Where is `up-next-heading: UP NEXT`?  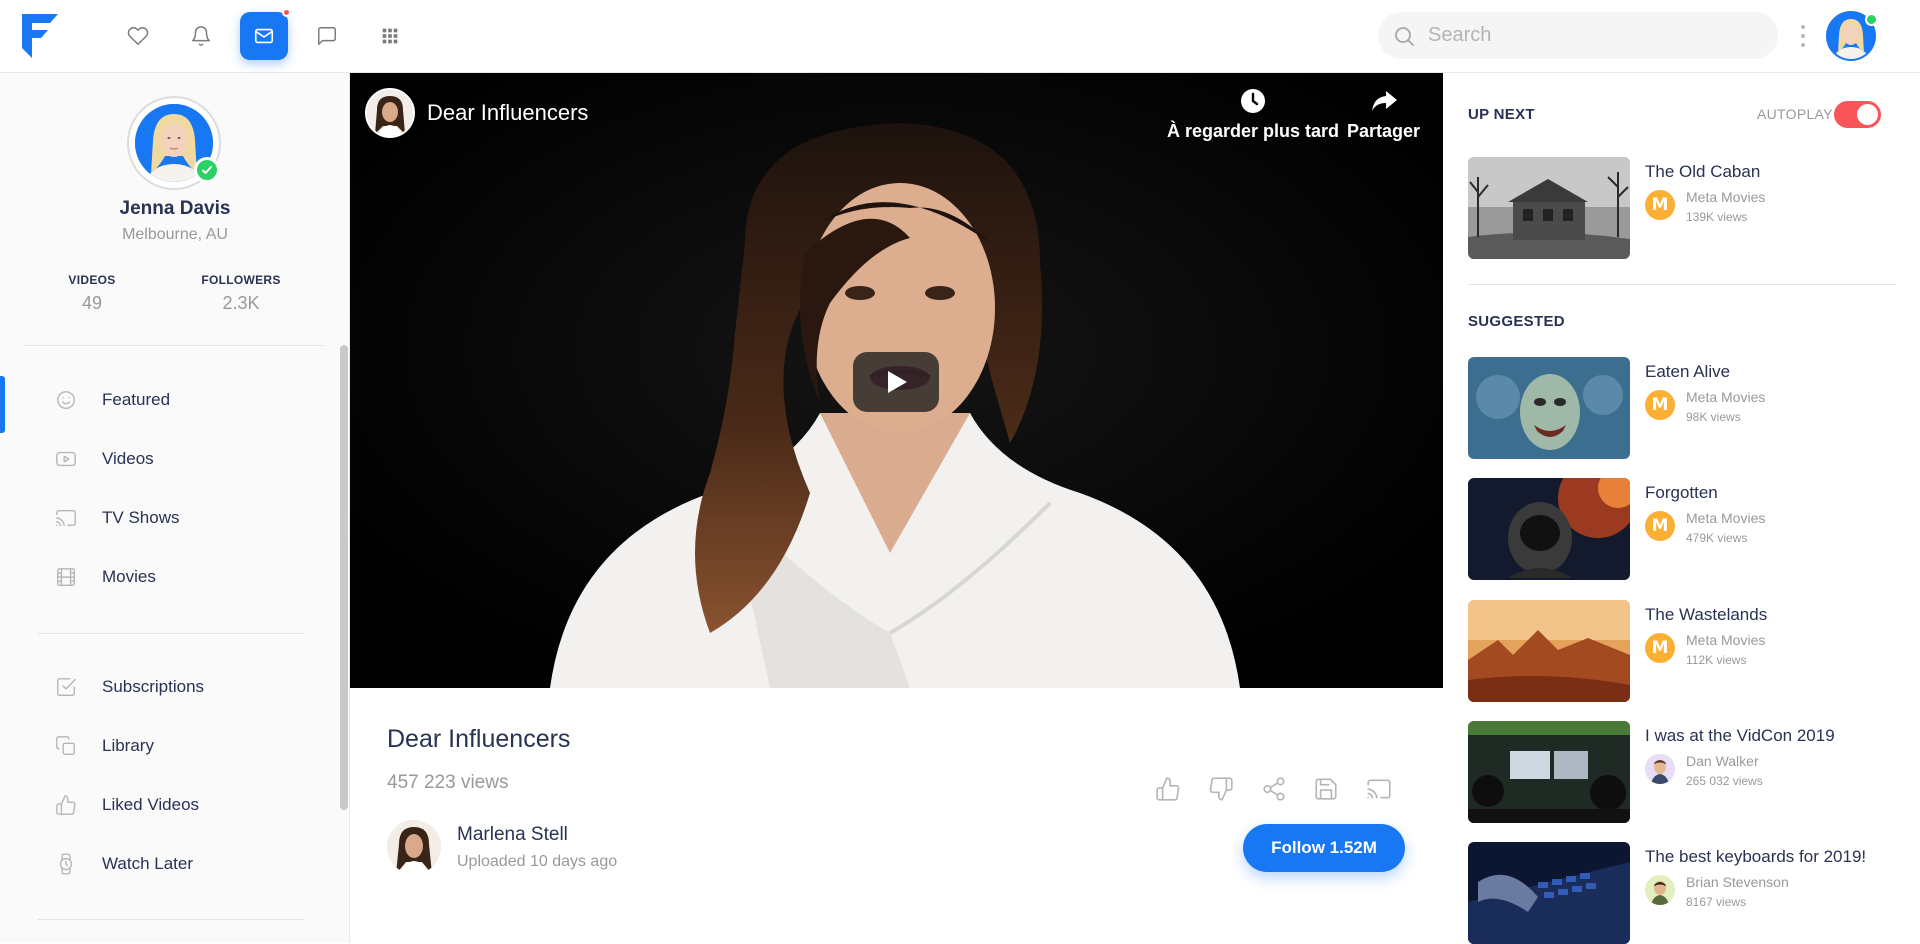
up-next-heading: UP NEXT is located at coordinates (1501, 114).